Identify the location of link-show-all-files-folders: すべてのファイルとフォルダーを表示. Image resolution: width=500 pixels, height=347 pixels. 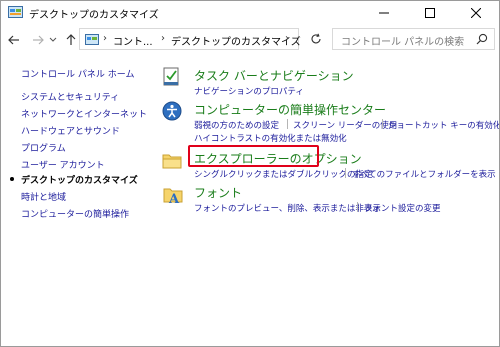
(424, 174).